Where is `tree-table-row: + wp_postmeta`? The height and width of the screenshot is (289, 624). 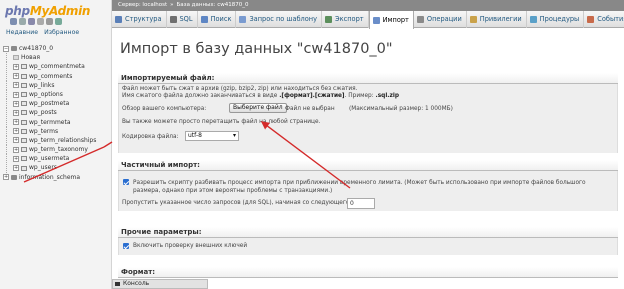
tree-table-row: + wp_postmeta is located at coordinates (57, 104).